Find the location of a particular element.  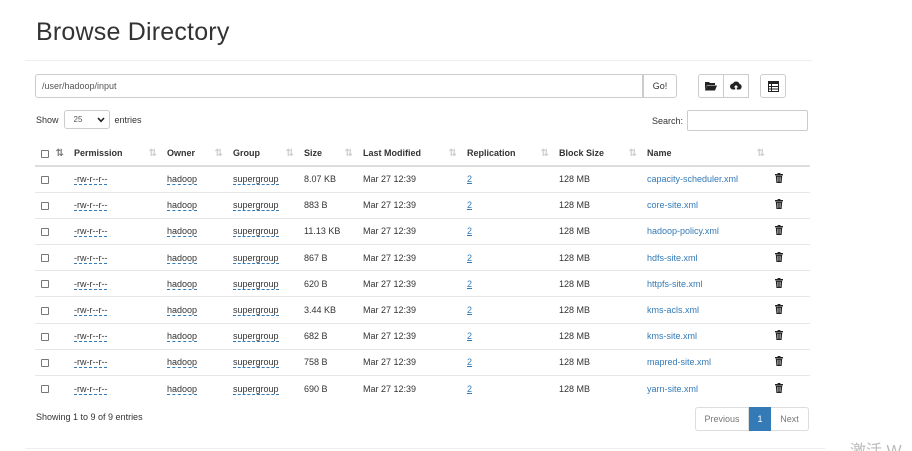

file-name-link: kms-acls.xml is located at coordinates (673, 310).